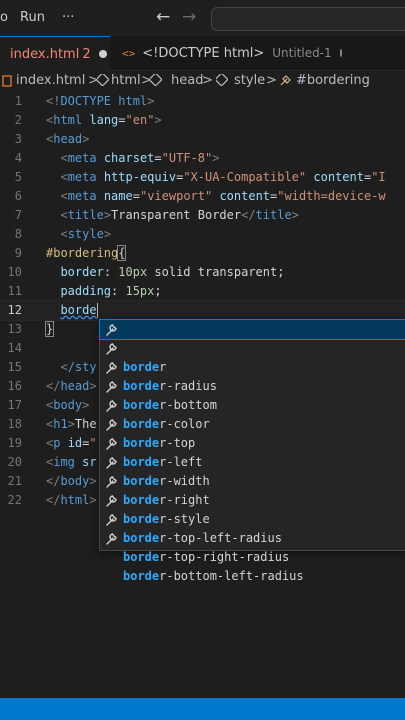  Describe the element at coordinates (252, 385) in the screenshot. I see `suggestion-item: border-bottom` at that location.